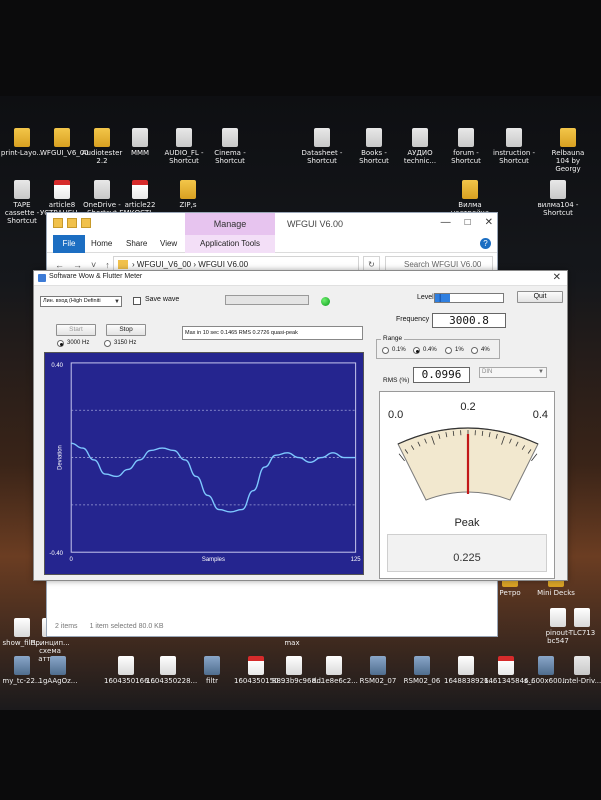 This screenshot has width=601, height=800. What do you see at coordinates (101, 243) in the screenshot?
I see `tab-home: Home` at bounding box center [101, 243].